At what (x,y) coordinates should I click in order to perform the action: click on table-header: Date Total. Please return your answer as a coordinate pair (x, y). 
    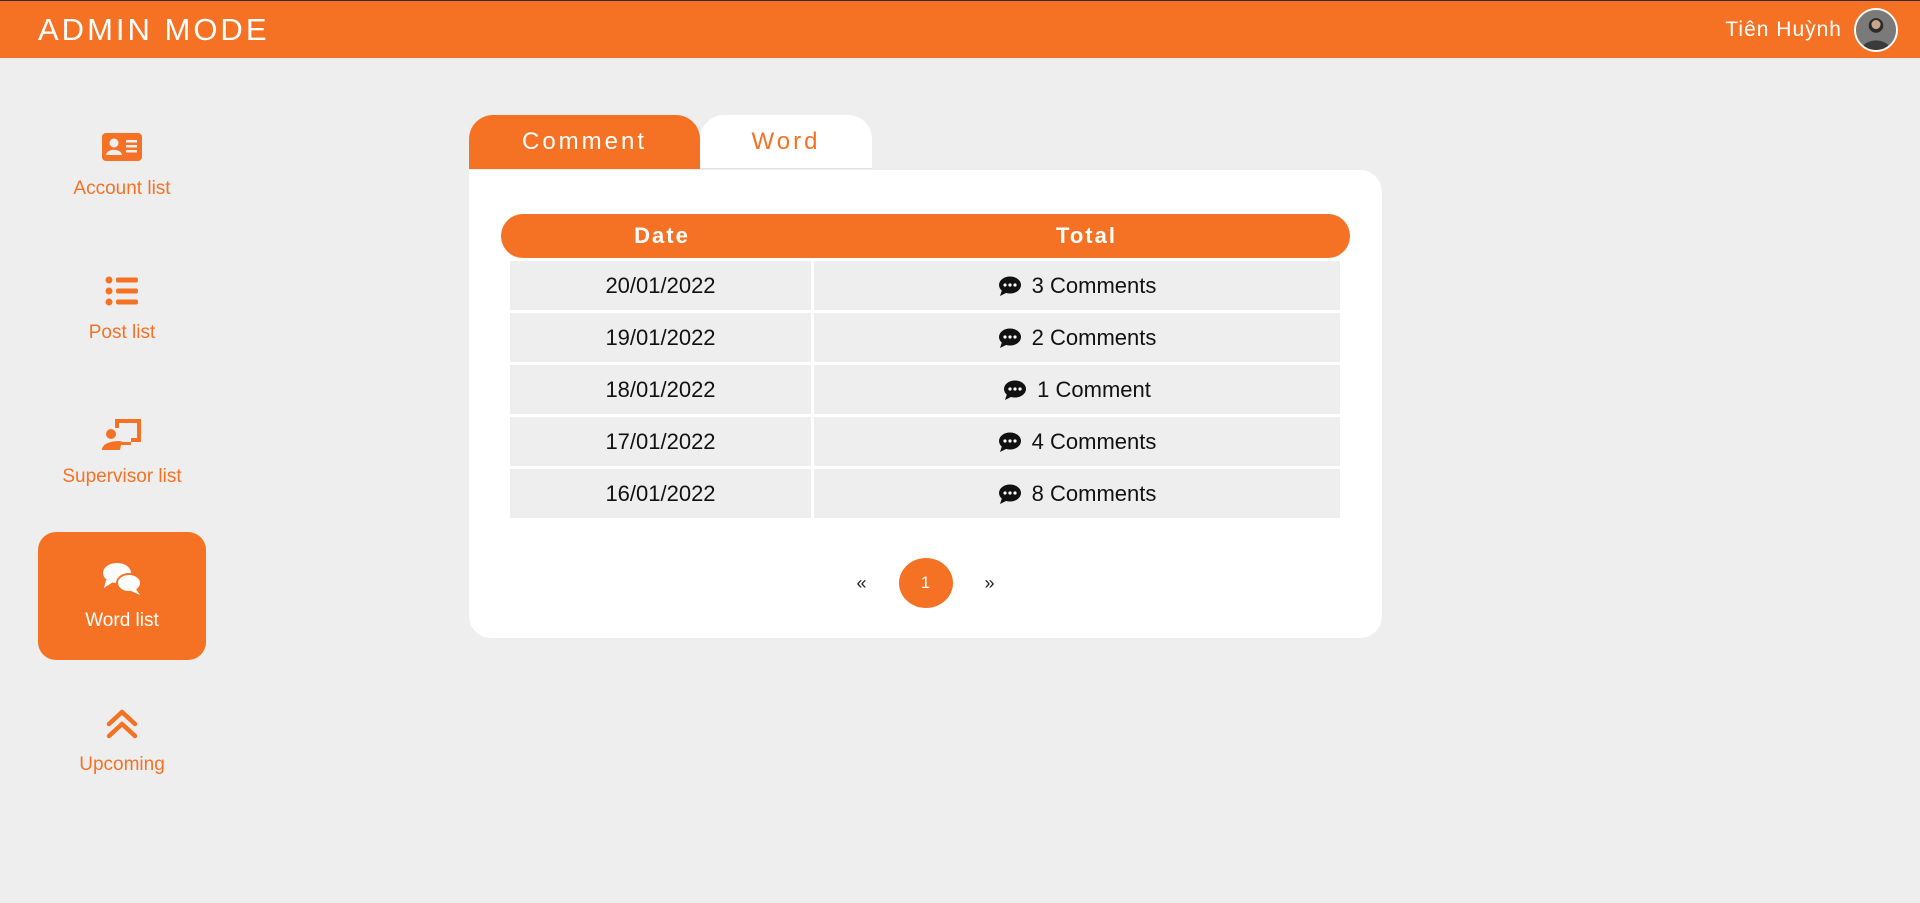
    Looking at the image, I should click on (925, 236).